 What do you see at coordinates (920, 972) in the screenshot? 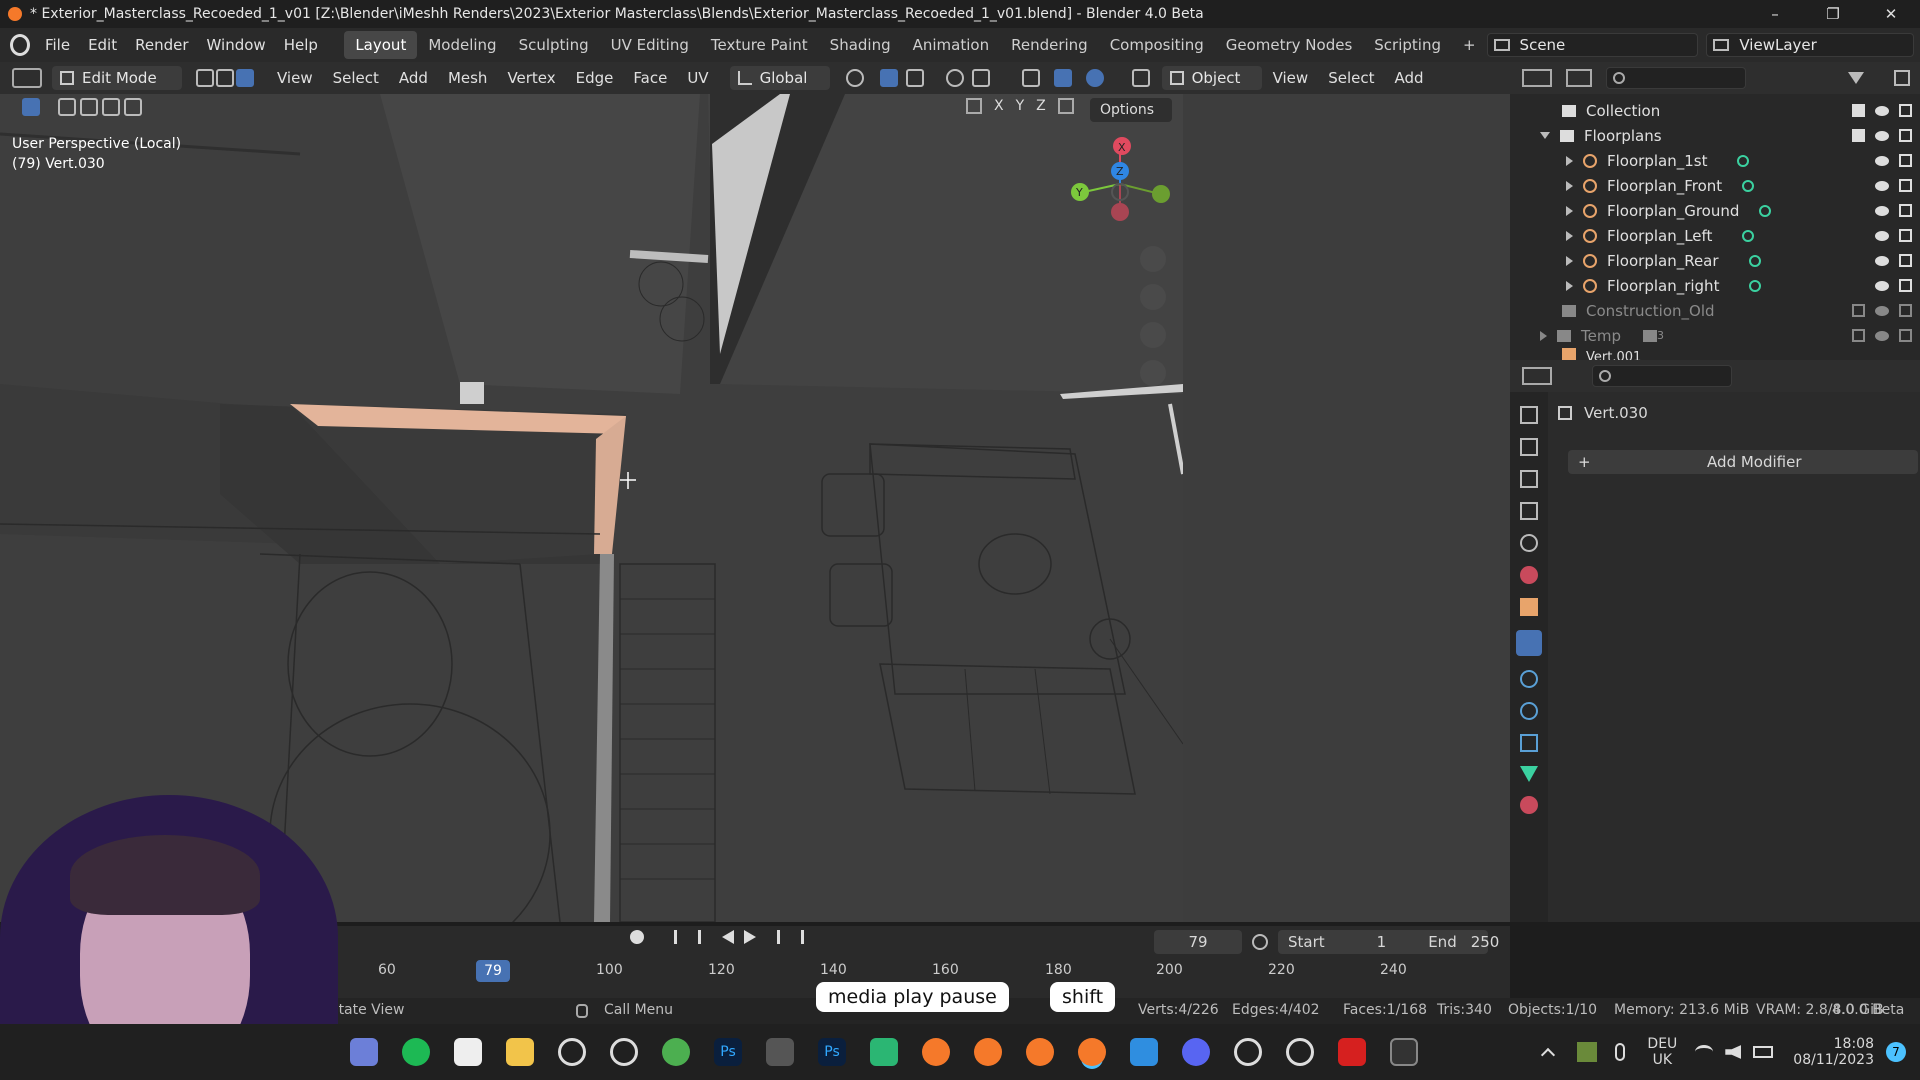
I see `frame-ruler: 60 79 100 120 140 160 180 200 220 240` at bounding box center [920, 972].